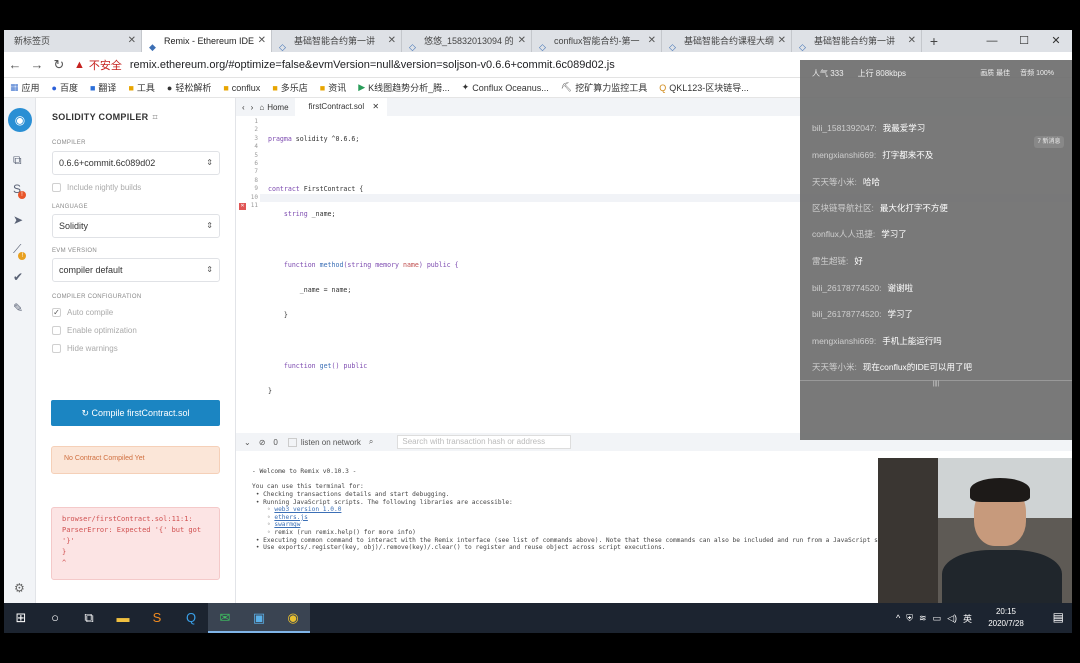 This screenshot has width=1080, height=663. What do you see at coordinates (262, 442) in the screenshot?
I see `clear-terminal-icon: ⊘` at bounding box center [262, 442].